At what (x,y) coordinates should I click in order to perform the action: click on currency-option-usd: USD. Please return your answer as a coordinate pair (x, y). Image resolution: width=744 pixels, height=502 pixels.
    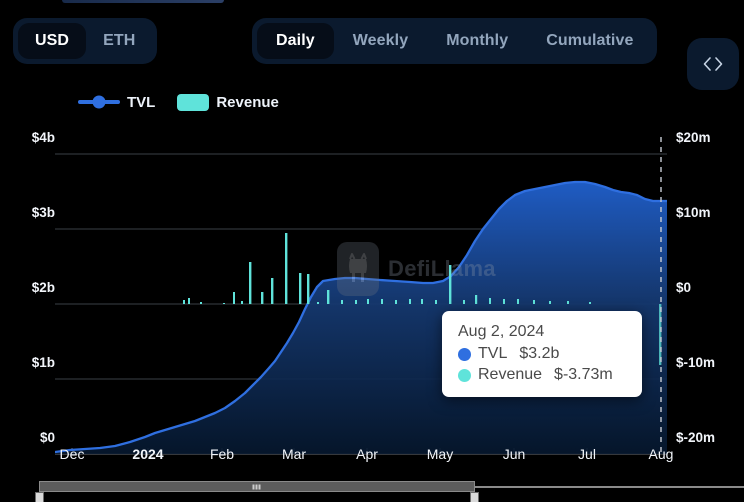
    Looking at the image, I should click on (52, 41).